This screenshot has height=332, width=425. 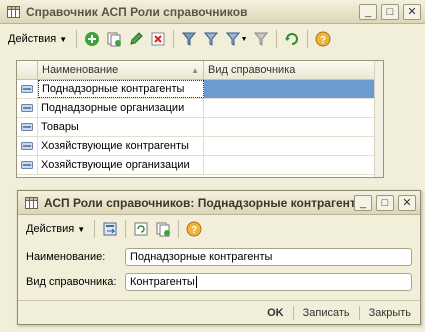 I want to click on filter-set-icon, so click(x=211, y=39).